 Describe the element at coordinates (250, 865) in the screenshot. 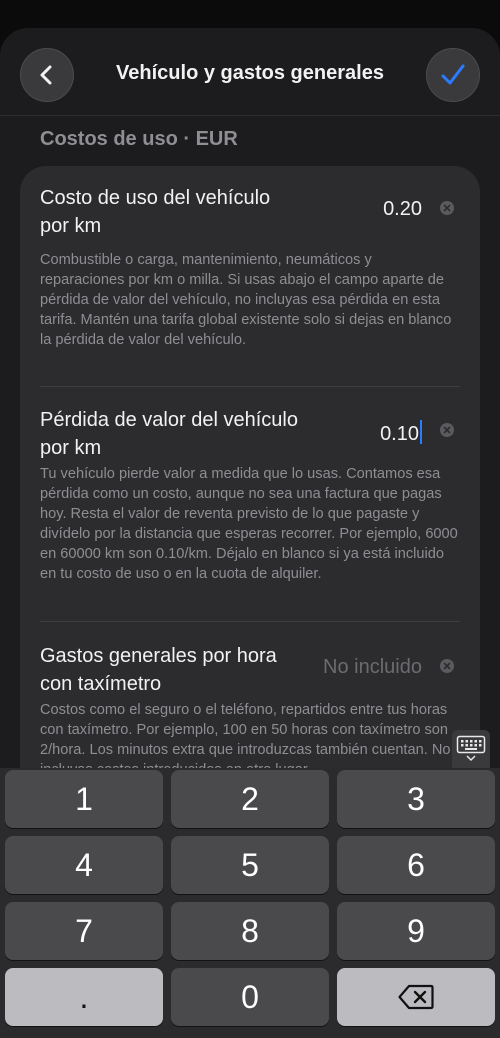

I see `key-5: 5` at that location.